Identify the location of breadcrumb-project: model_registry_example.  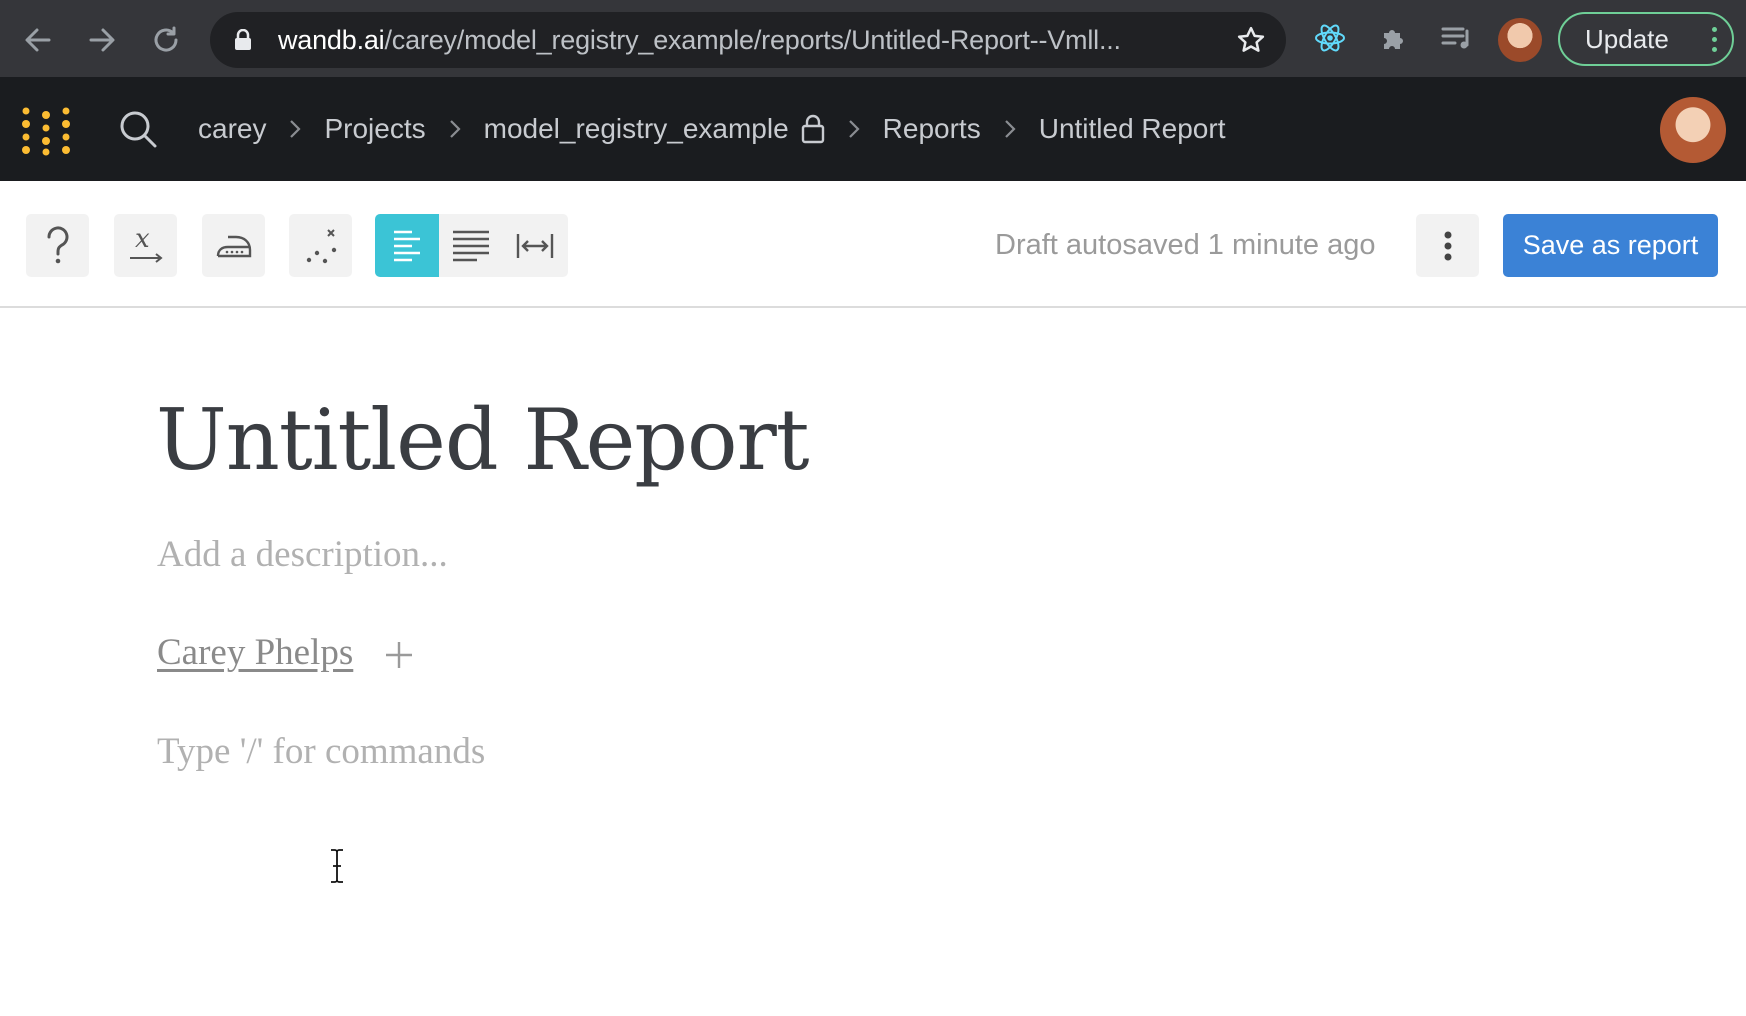
(636, 129).